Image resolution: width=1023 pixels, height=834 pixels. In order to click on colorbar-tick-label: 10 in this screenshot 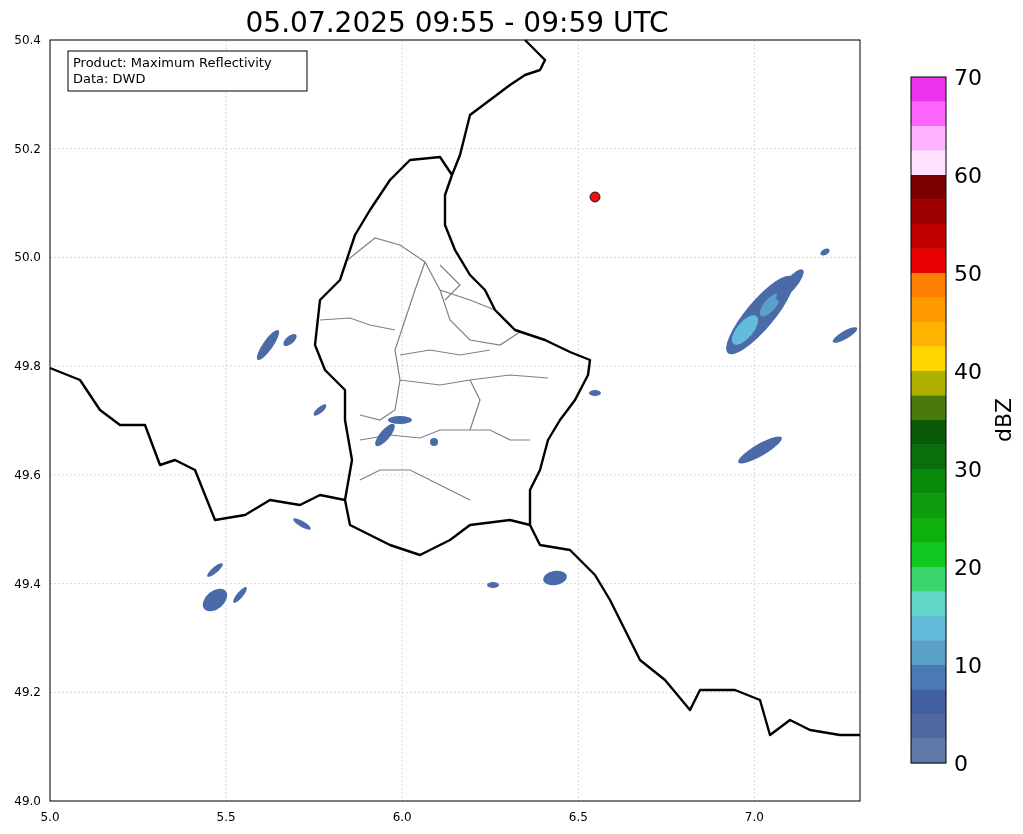, I will do `click(968, 665)`.